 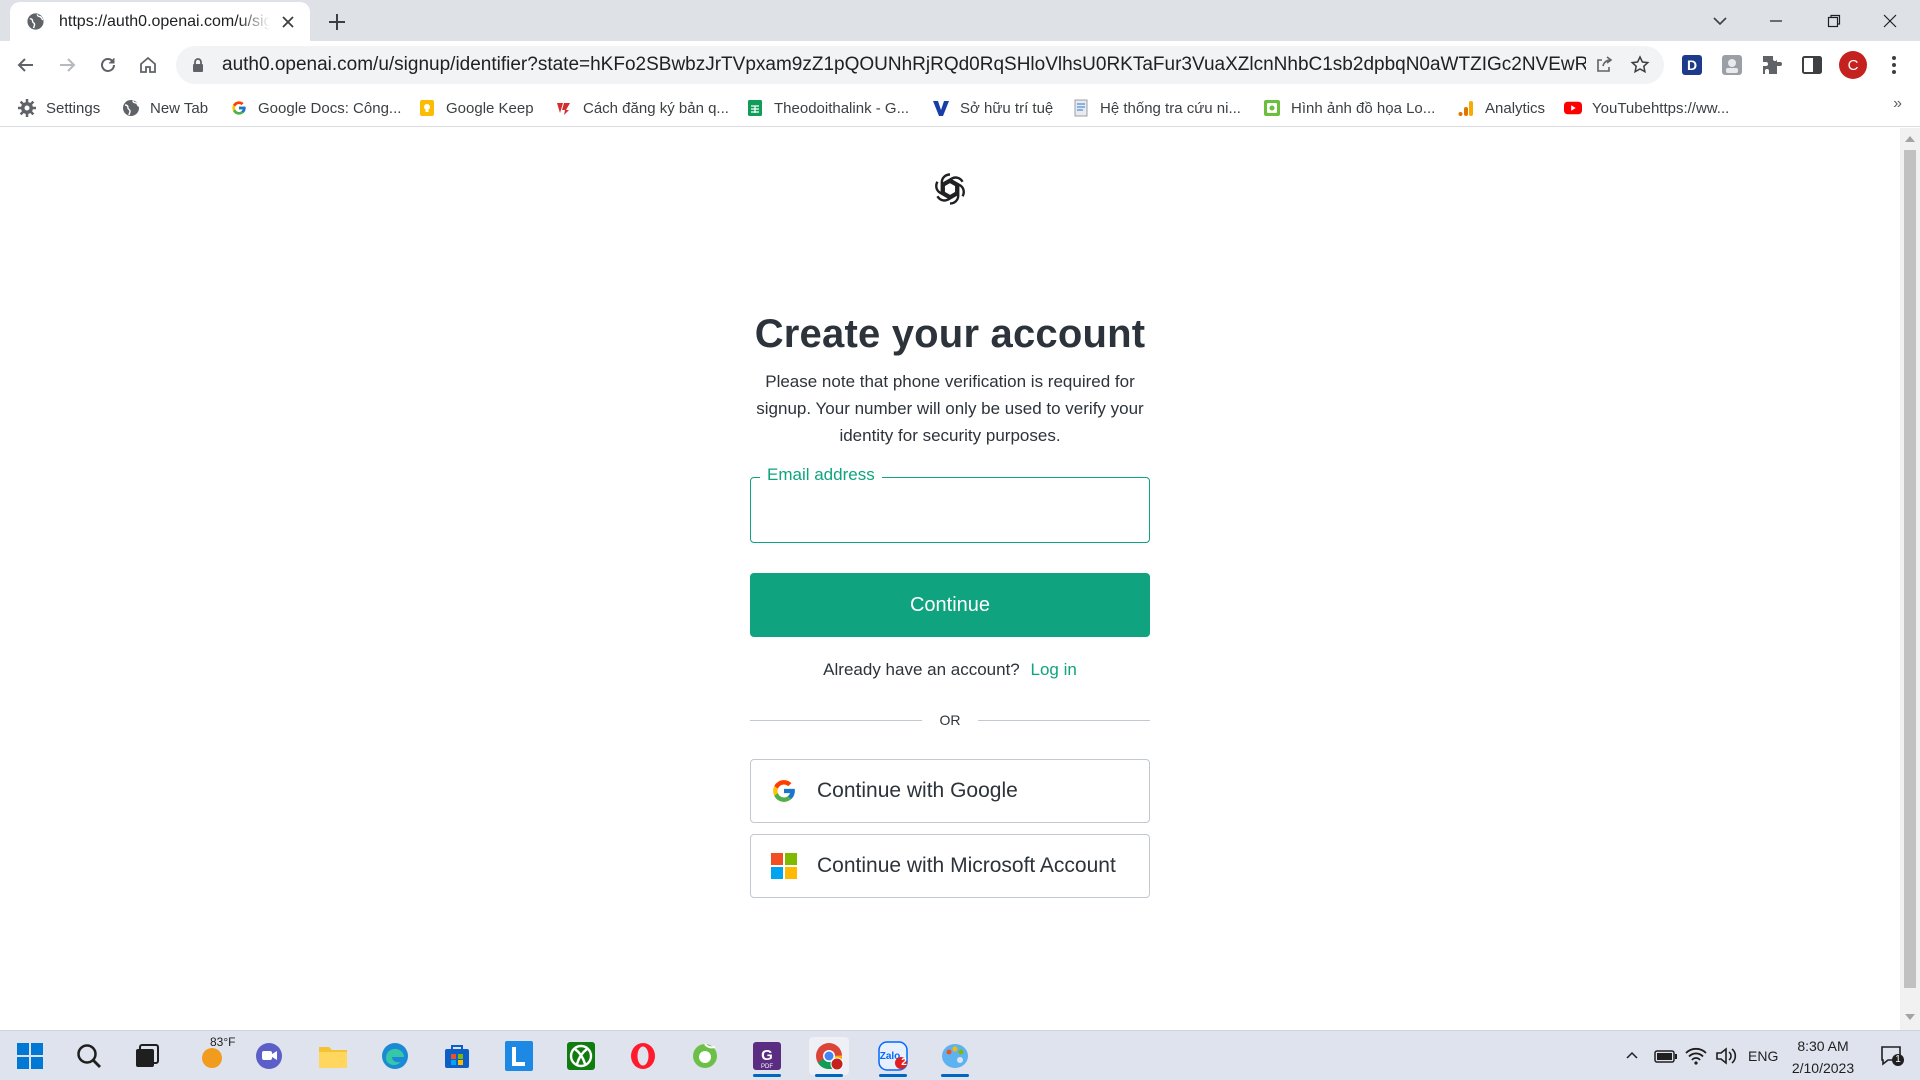 What do you see at coordinates (1890, 20) in the screenshot?
I see `close-window-button` at bounding box center [1890, 20].